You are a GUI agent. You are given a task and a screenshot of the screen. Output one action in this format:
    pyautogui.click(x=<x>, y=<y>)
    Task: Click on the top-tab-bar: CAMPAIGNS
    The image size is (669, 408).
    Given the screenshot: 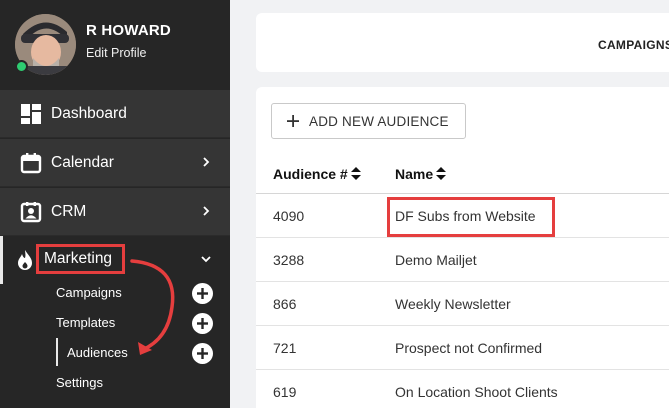 What is the action you would take?
    pyautogui.click(x=462, y=42)
    